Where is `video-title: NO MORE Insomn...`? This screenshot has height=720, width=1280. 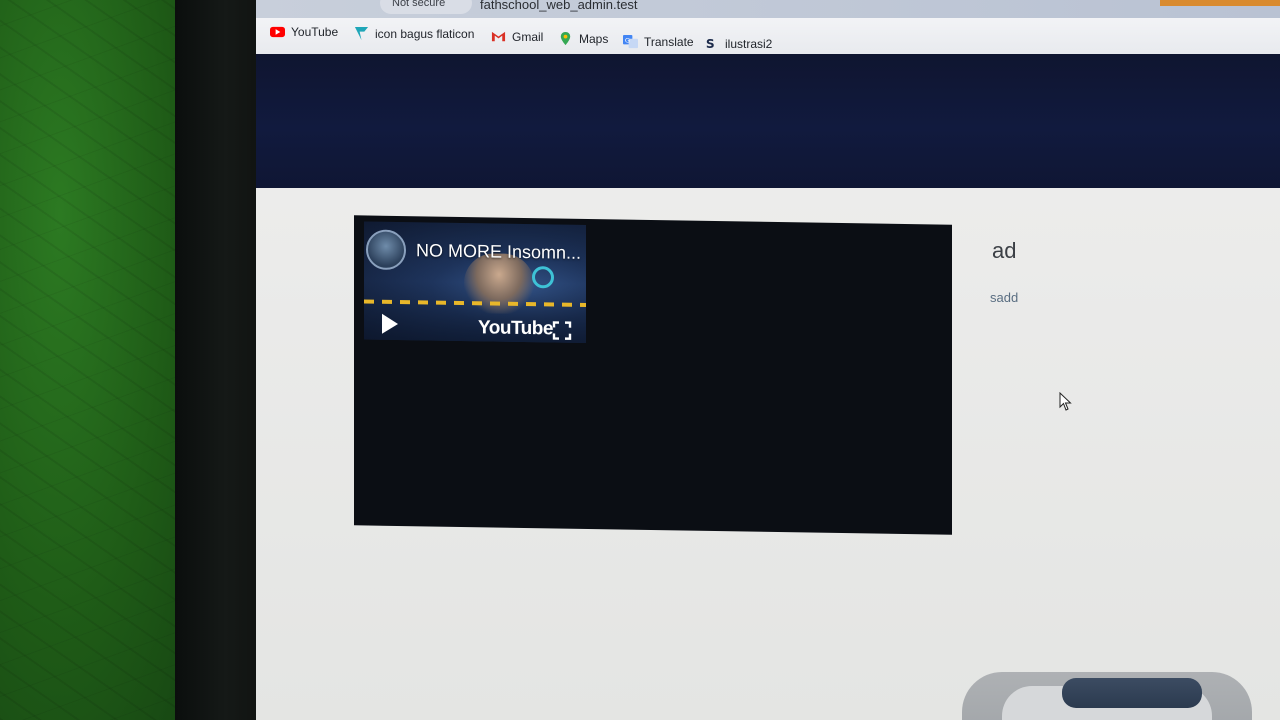
video-title: NO MORE Insomn... is located at coordinates (498, 252).